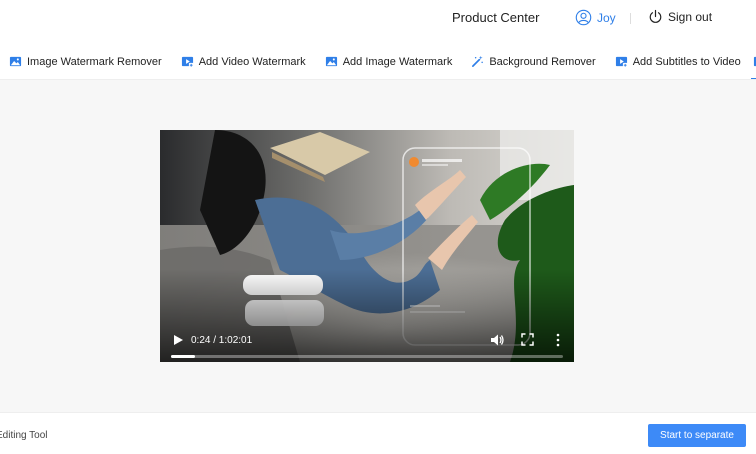  Describe the element at coordinates (495, 17) in the screenshot. I see `product-center-link: Product Center` at that location.